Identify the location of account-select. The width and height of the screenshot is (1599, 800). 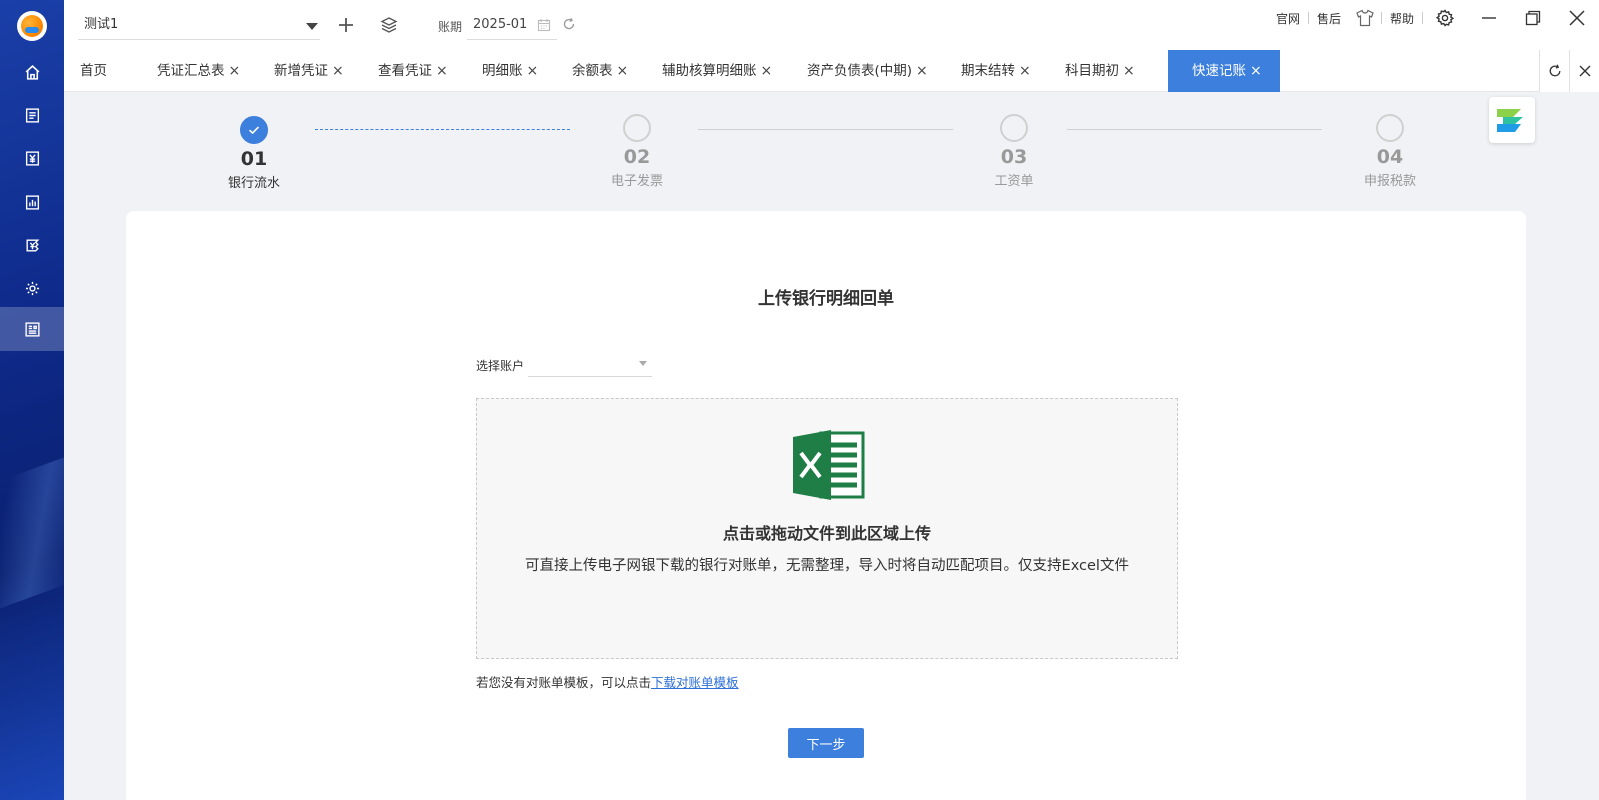
(590, 364).